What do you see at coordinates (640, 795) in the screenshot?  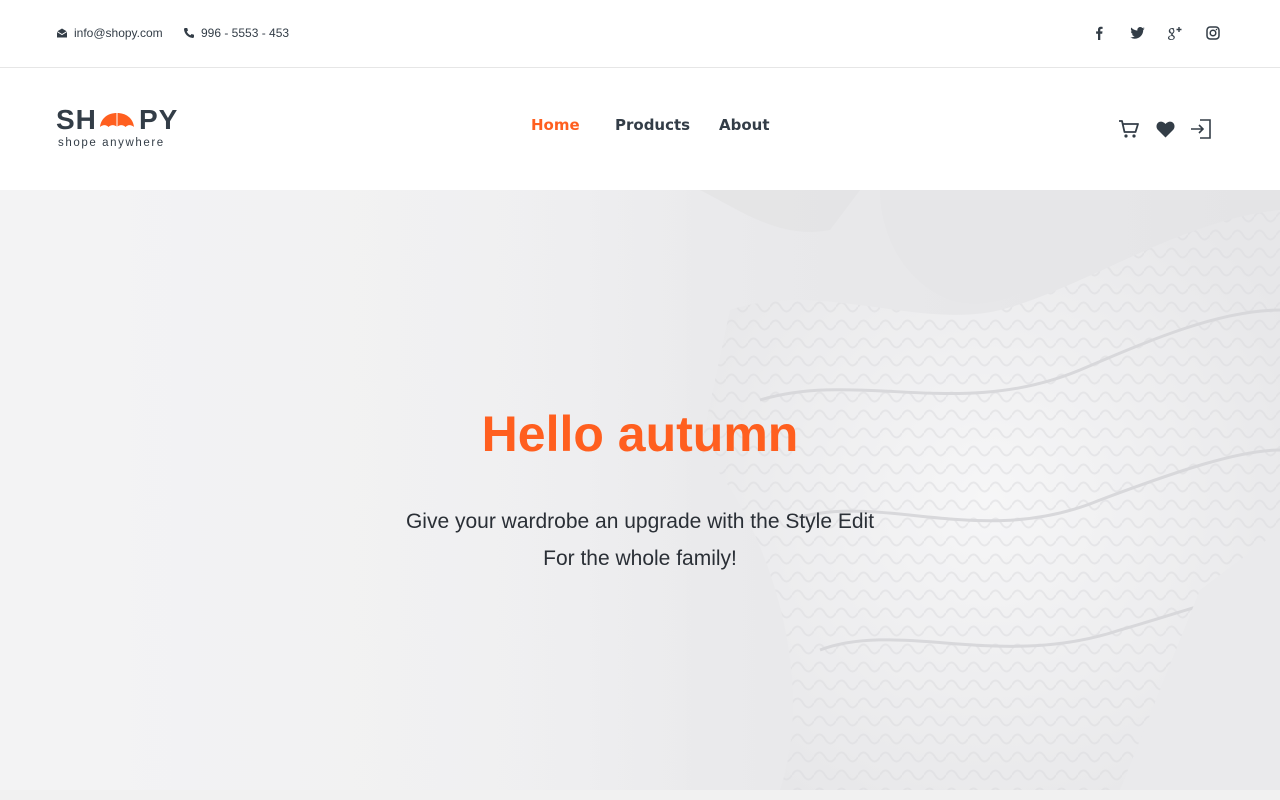 I see `section-divider` at bounding box center [640, 795].